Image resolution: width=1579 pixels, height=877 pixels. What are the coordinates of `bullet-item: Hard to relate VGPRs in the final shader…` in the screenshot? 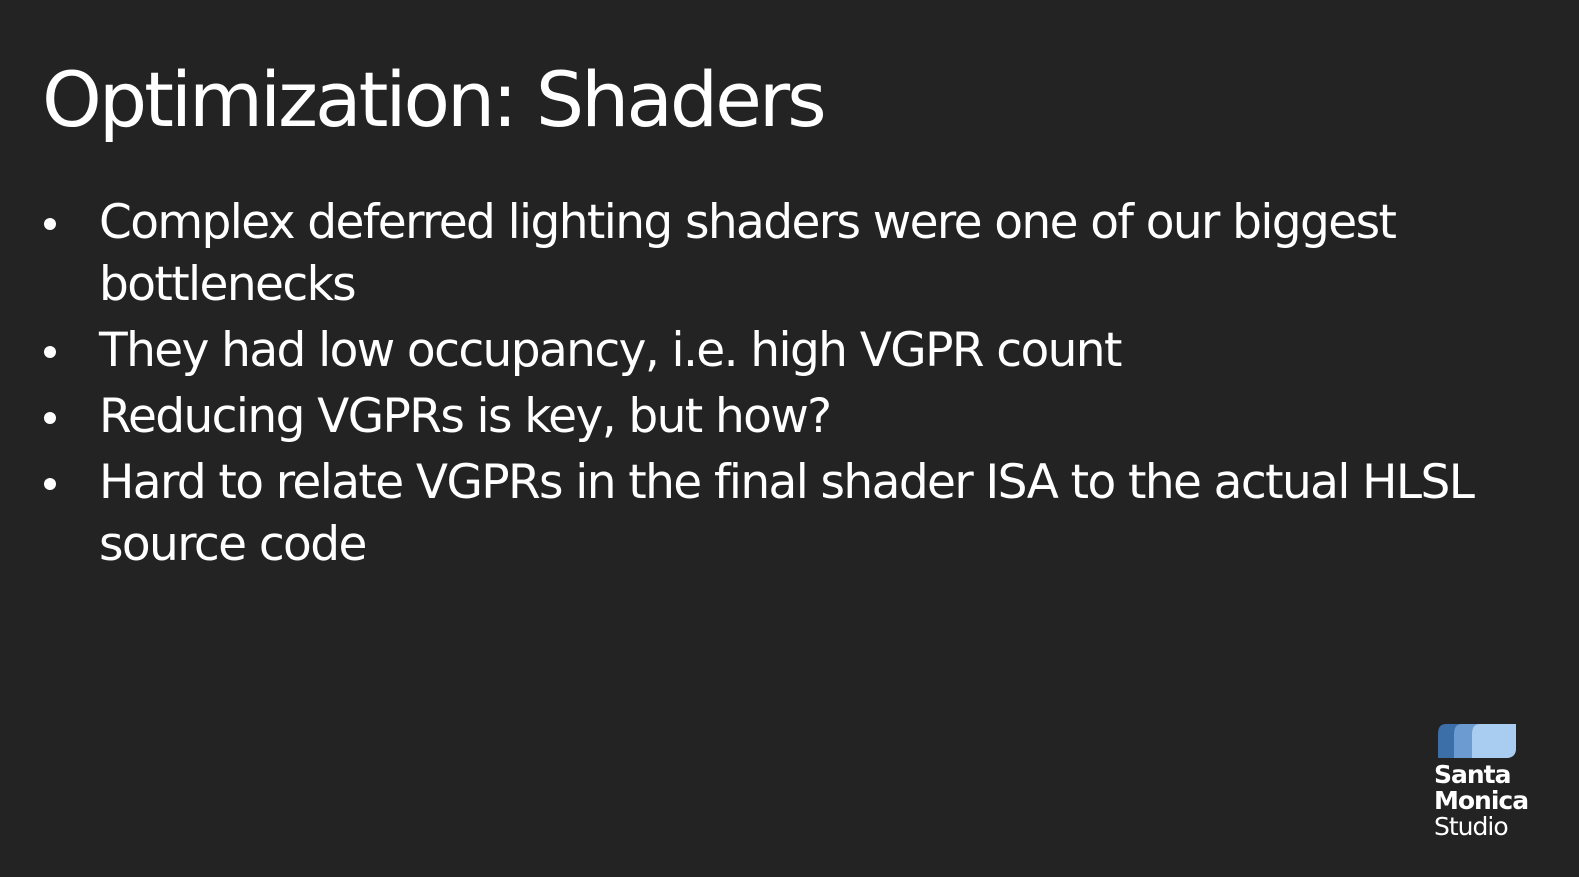 It's located at (762, 514).